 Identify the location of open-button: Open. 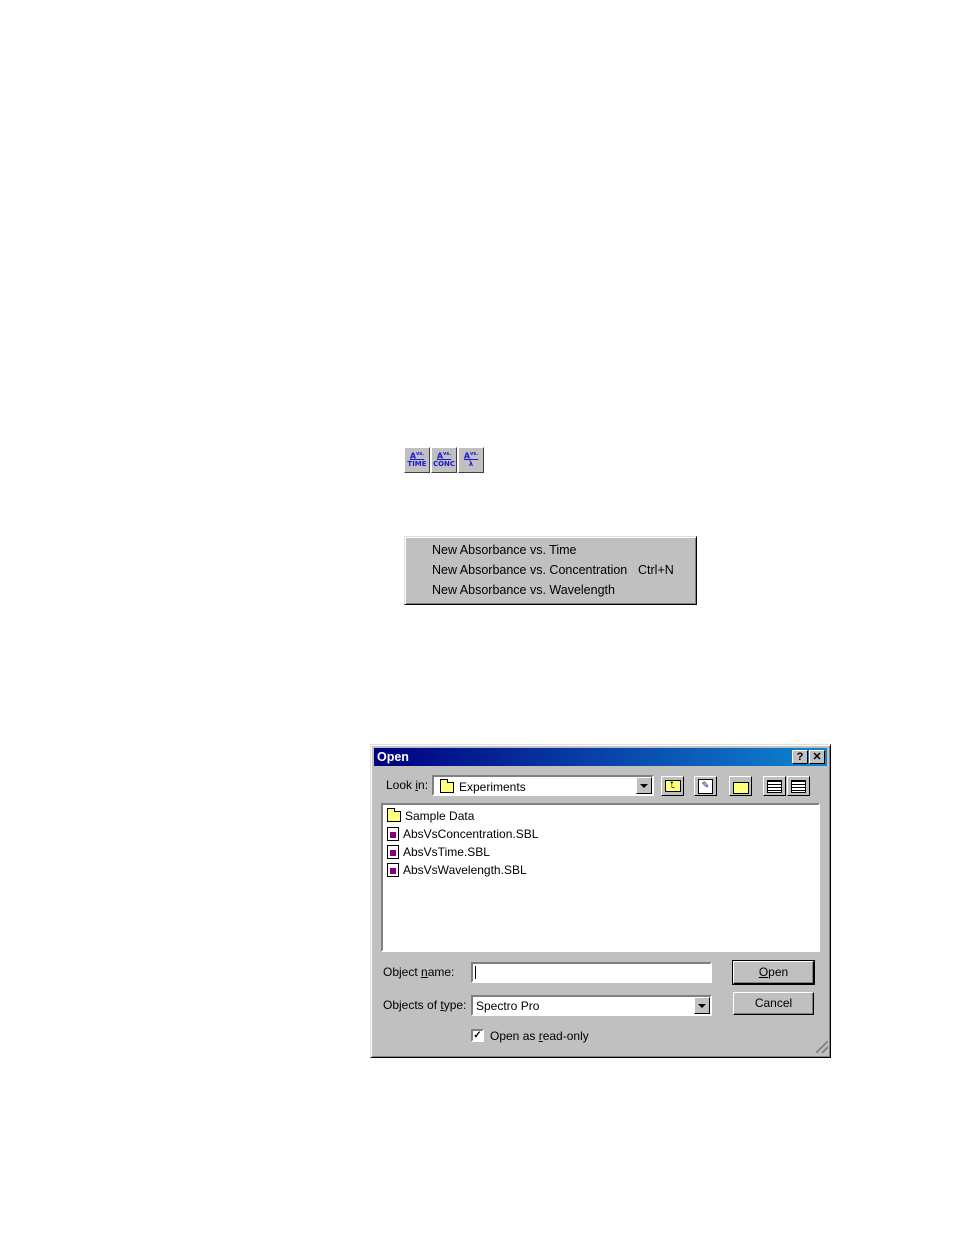
(773, 972).